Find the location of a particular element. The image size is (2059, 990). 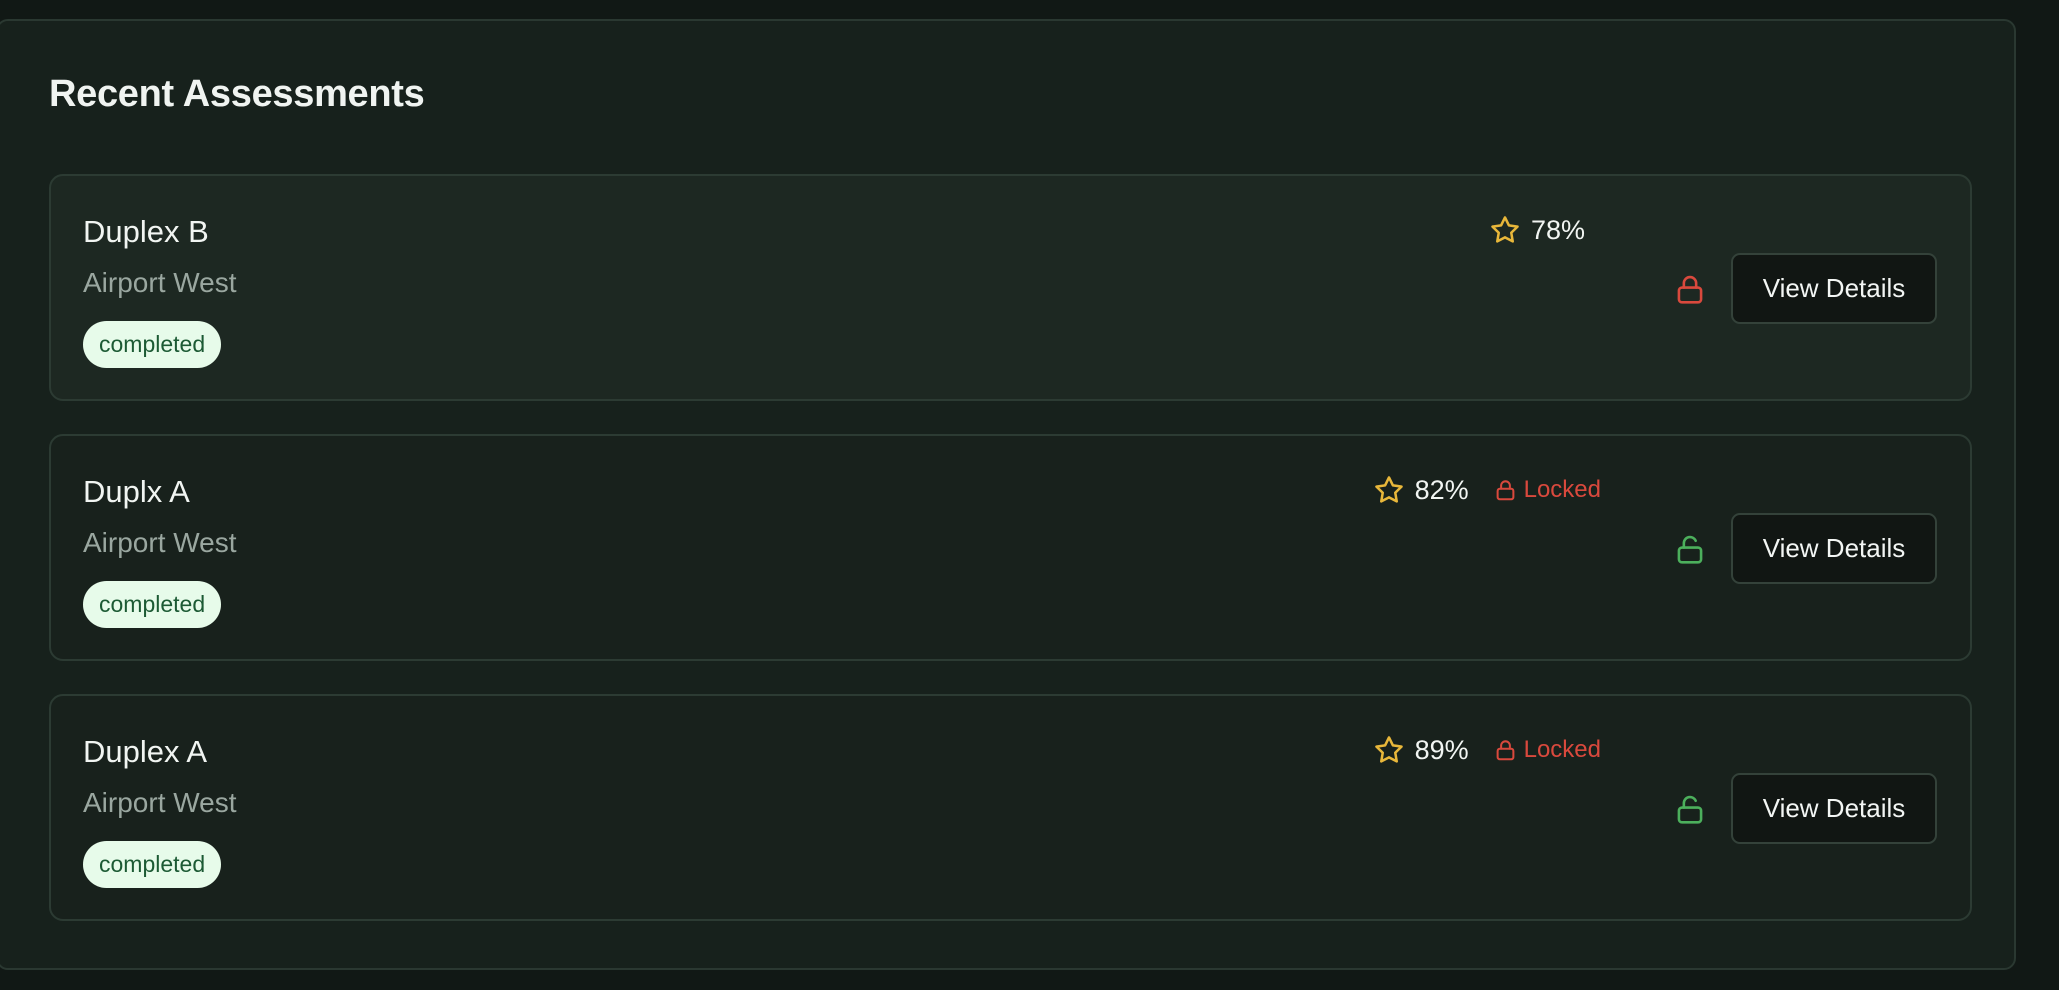

assessment-score: 89% is located at coordinates (1441, 749).